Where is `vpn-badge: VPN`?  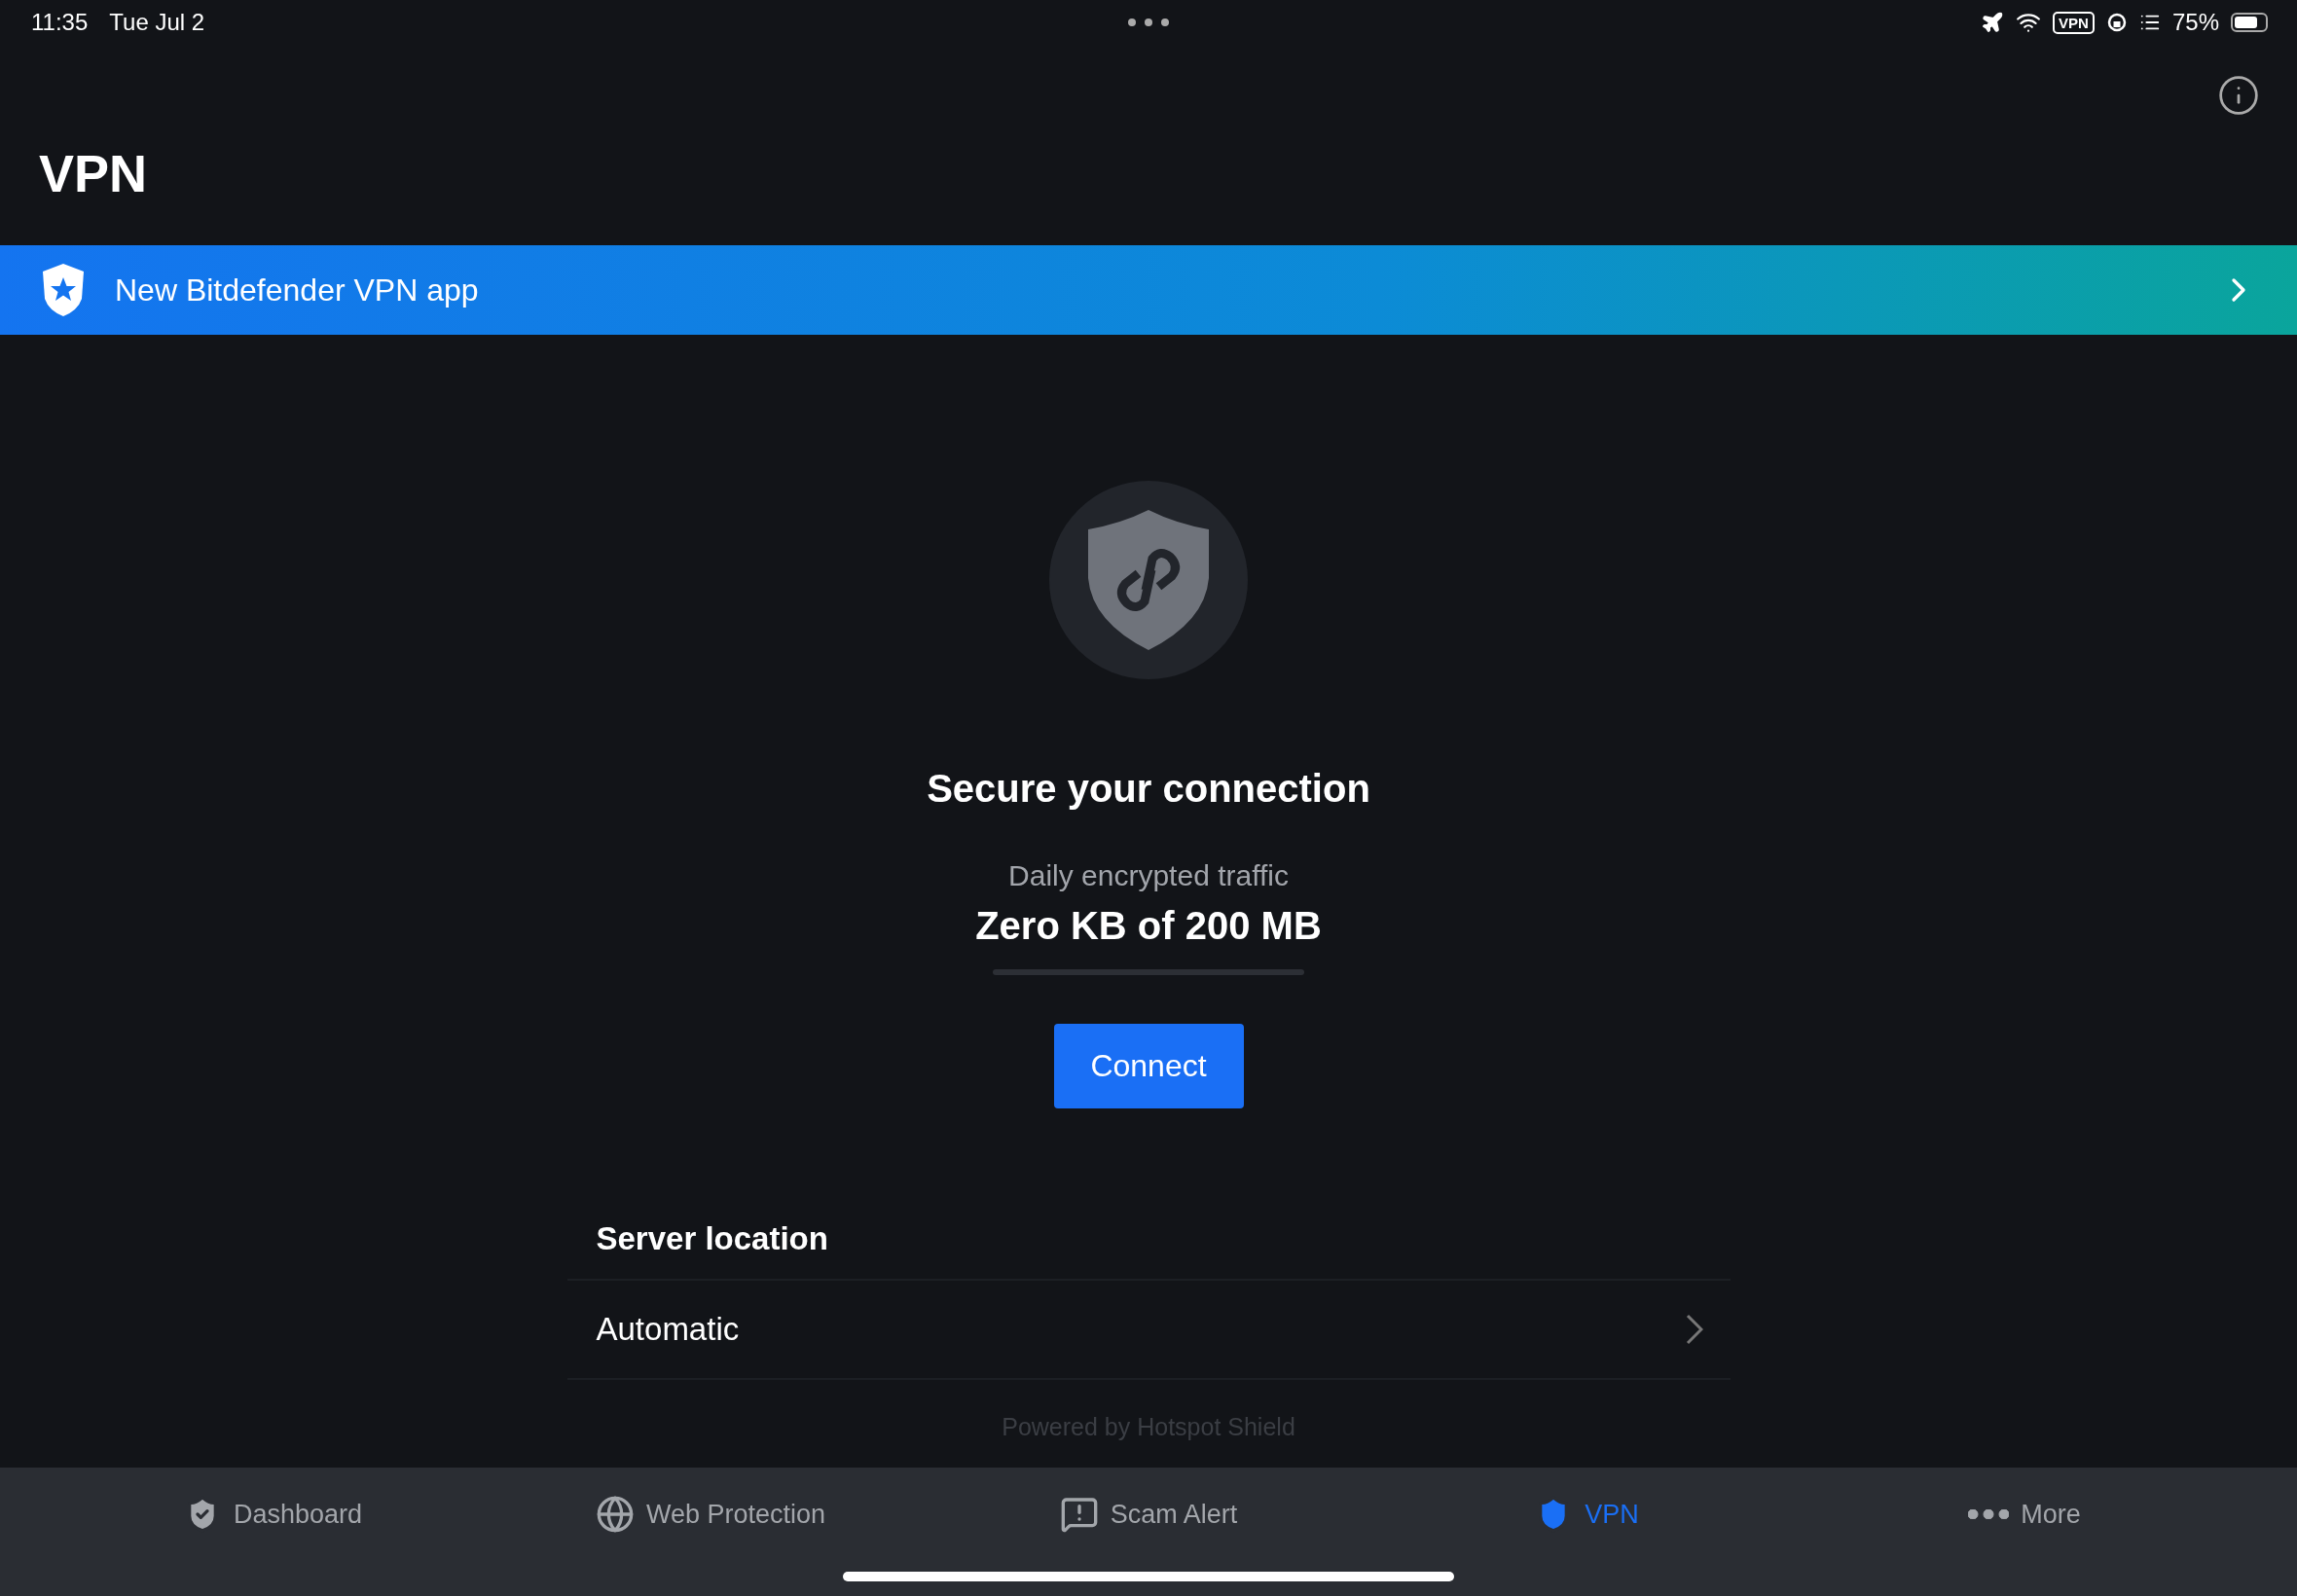 vpn-badge: VPN is located at coordinates (2074, 22).